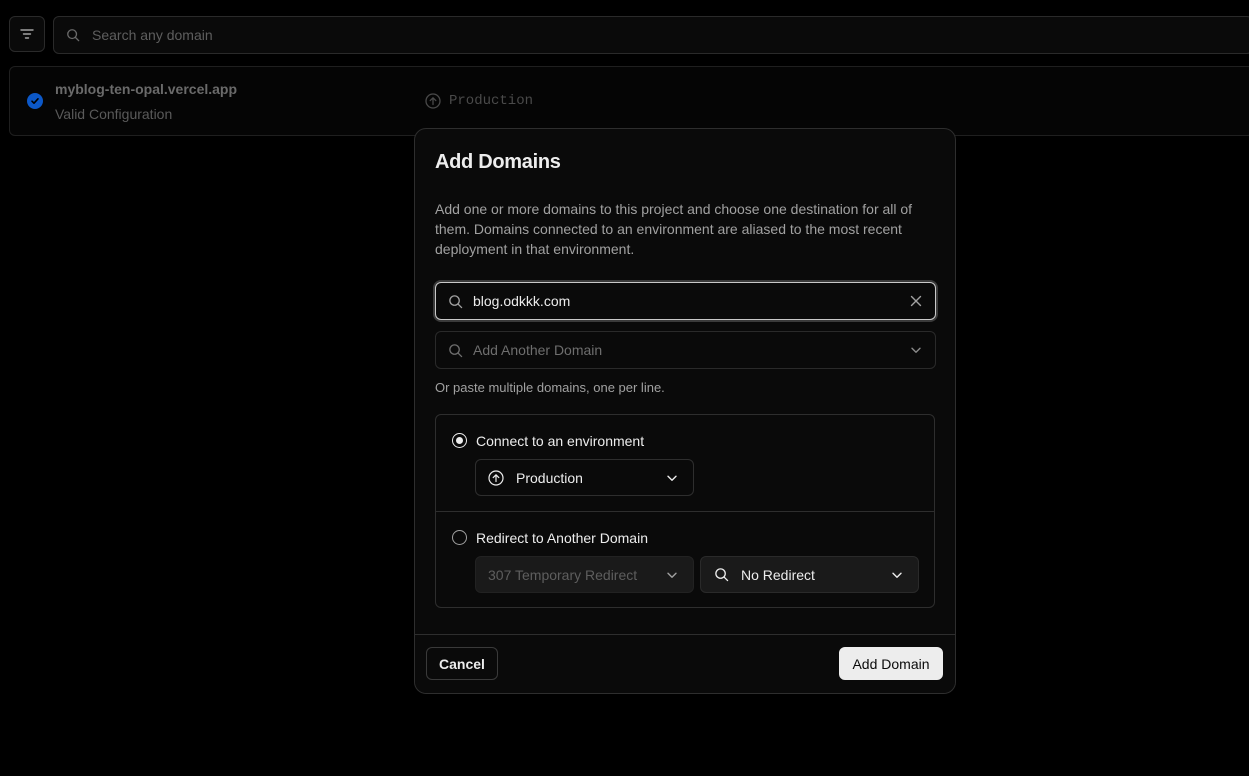 The width and height of the screenshot is (1249, 776). What do you see at coordinates (778, 574) in the screenshot?
I see `redirect-target-value: No Redirect` at bounding box center [778, 574].